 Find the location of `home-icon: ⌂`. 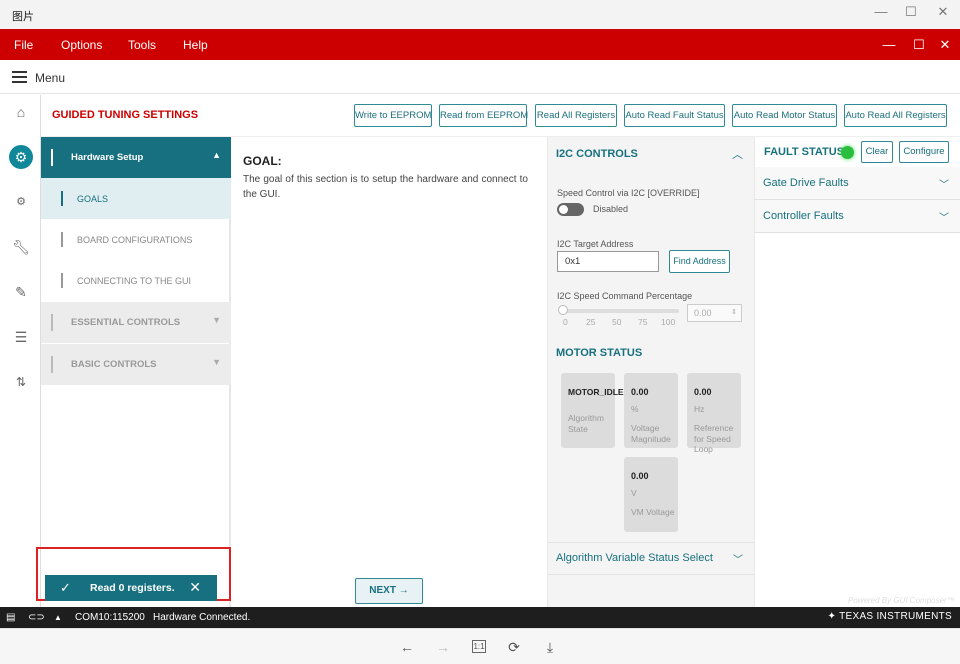

home-icon: ⌂ is located at coordinates (21, 112).